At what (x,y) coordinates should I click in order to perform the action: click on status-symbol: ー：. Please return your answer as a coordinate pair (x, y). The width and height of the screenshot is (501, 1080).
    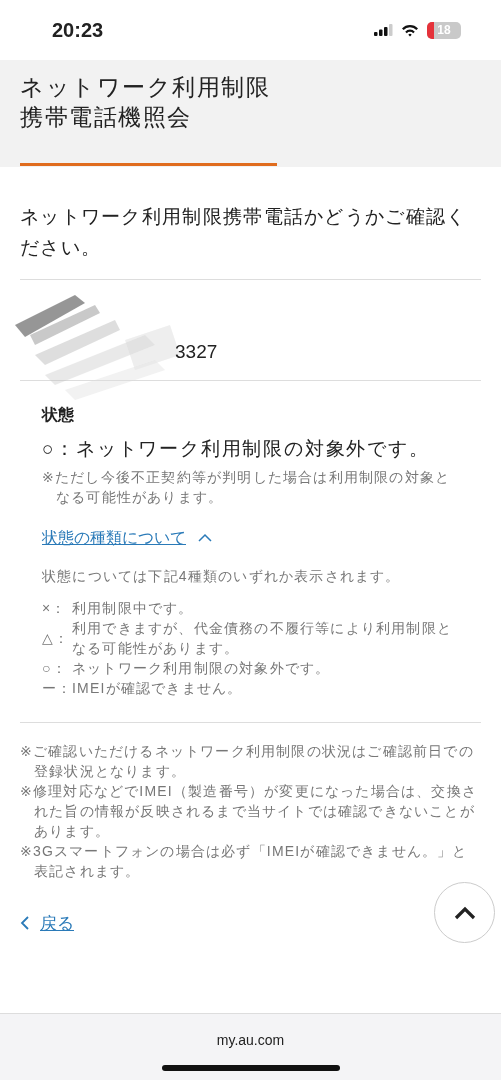
    Looking at the image, I should click on (57, 688).